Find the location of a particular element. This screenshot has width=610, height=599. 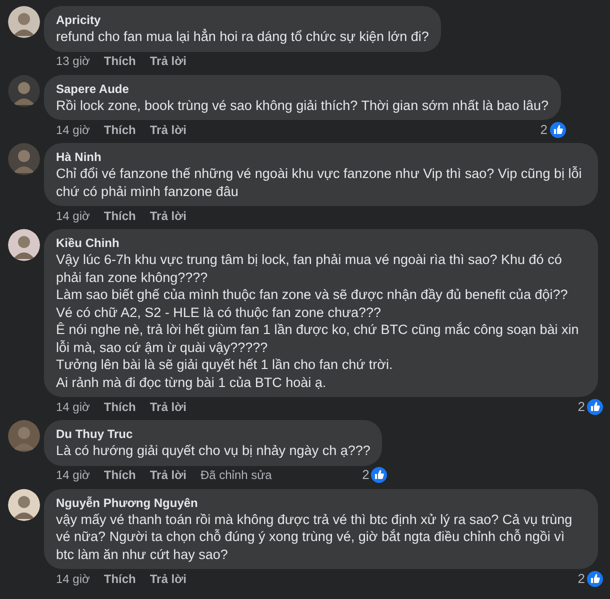

edited-label: Đã chỉnh sửa is located at coordinates (236, 475).